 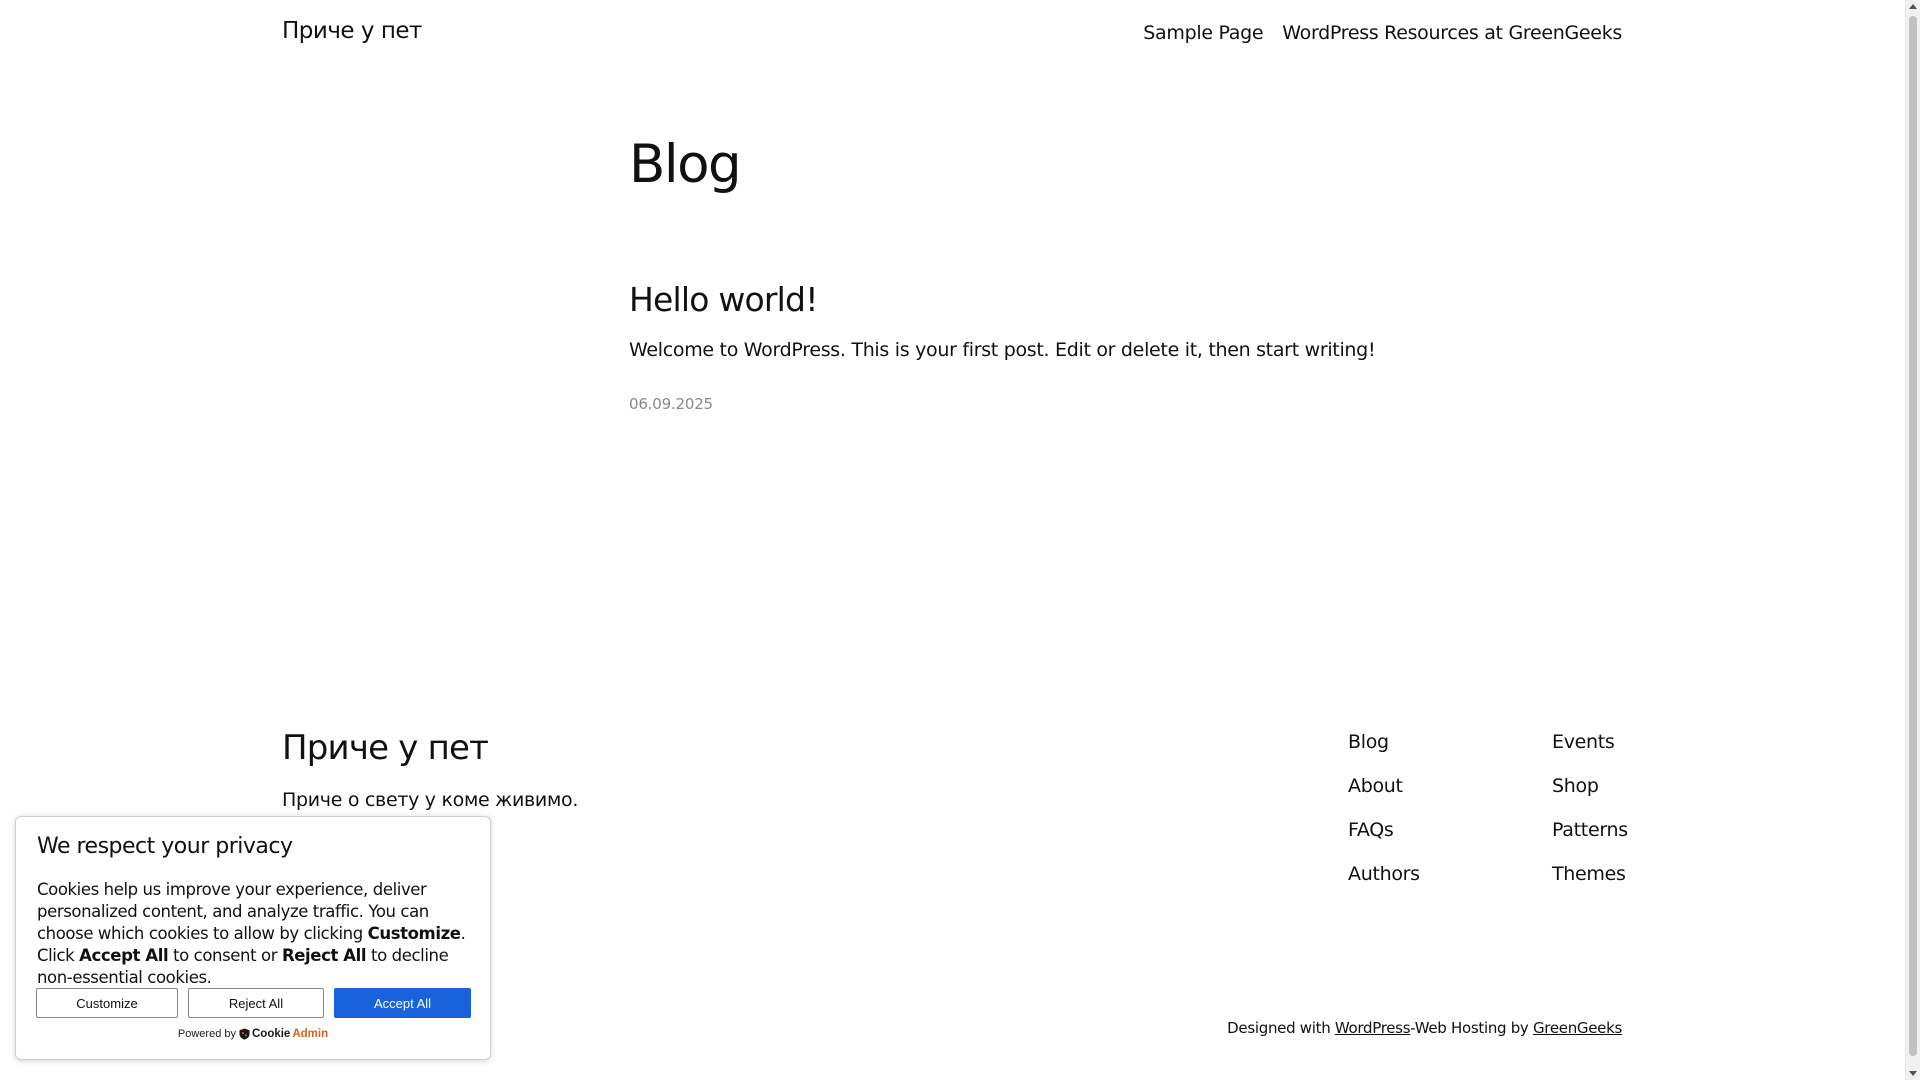 I want to click on cookieadmin-logo-word-1: Cookie, so click(x=271, y=1034).